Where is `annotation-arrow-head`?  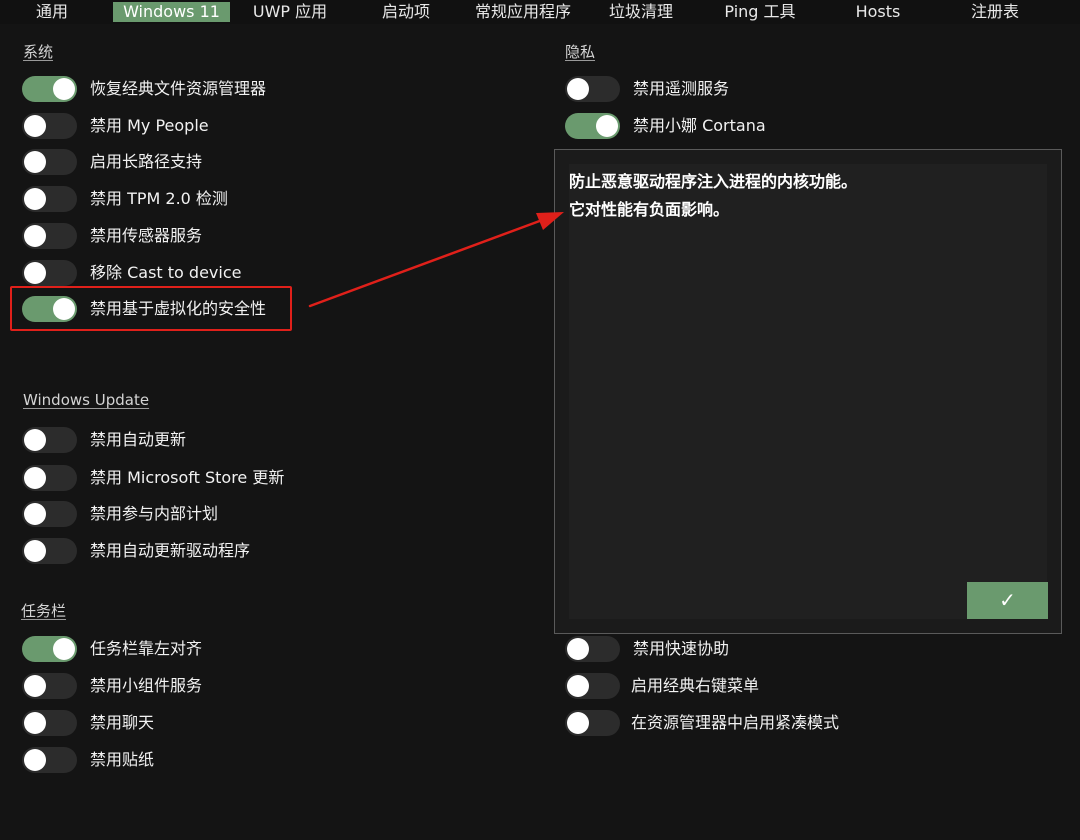 annotation-arrow-head is located at coordinates (550, 221).